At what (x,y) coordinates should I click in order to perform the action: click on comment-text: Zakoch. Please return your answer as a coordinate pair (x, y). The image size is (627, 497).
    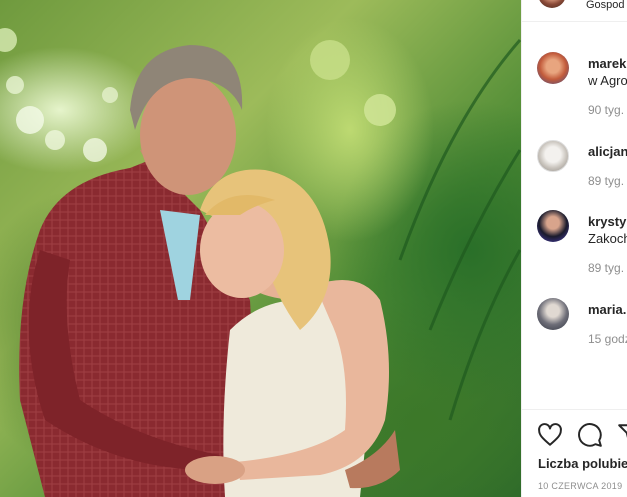
    Looking at the image, I should click on (607, 238).